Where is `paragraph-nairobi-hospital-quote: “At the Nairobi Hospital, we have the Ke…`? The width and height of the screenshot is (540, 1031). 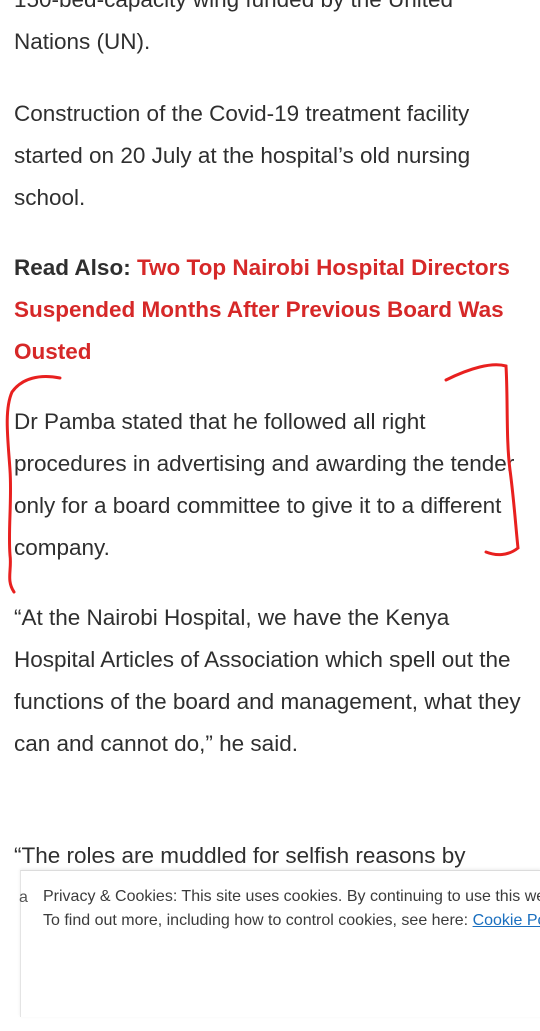
paragraph-nairobi-hospital-quote: “At the Nairobi Hospital, we have the Ke… is located at coordinates (267, 680).